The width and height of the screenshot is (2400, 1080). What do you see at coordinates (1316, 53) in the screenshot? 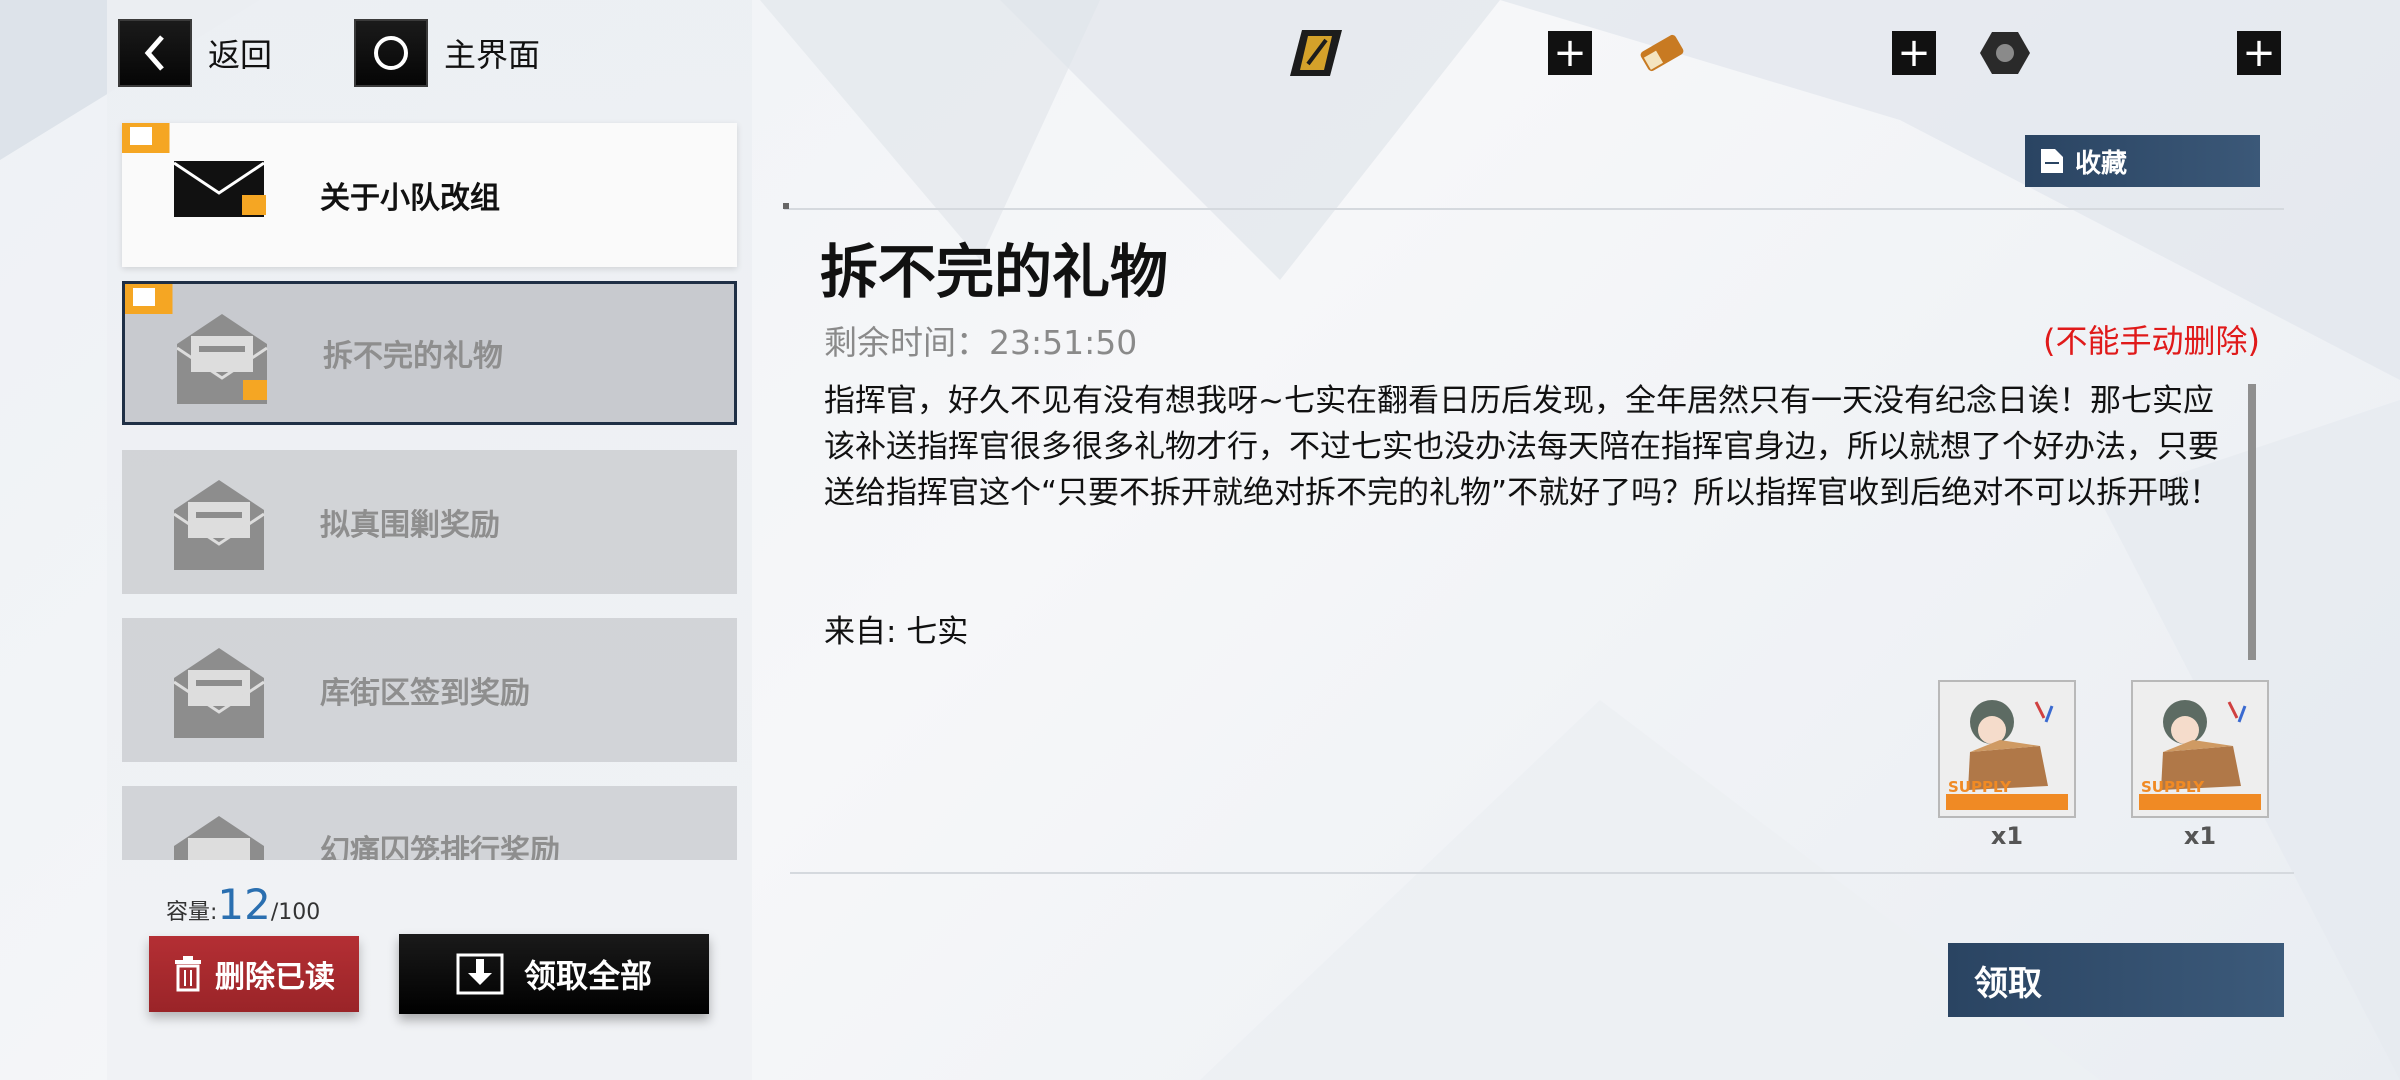
I see `gem-card-icon` at bounding box center [1316, 53].